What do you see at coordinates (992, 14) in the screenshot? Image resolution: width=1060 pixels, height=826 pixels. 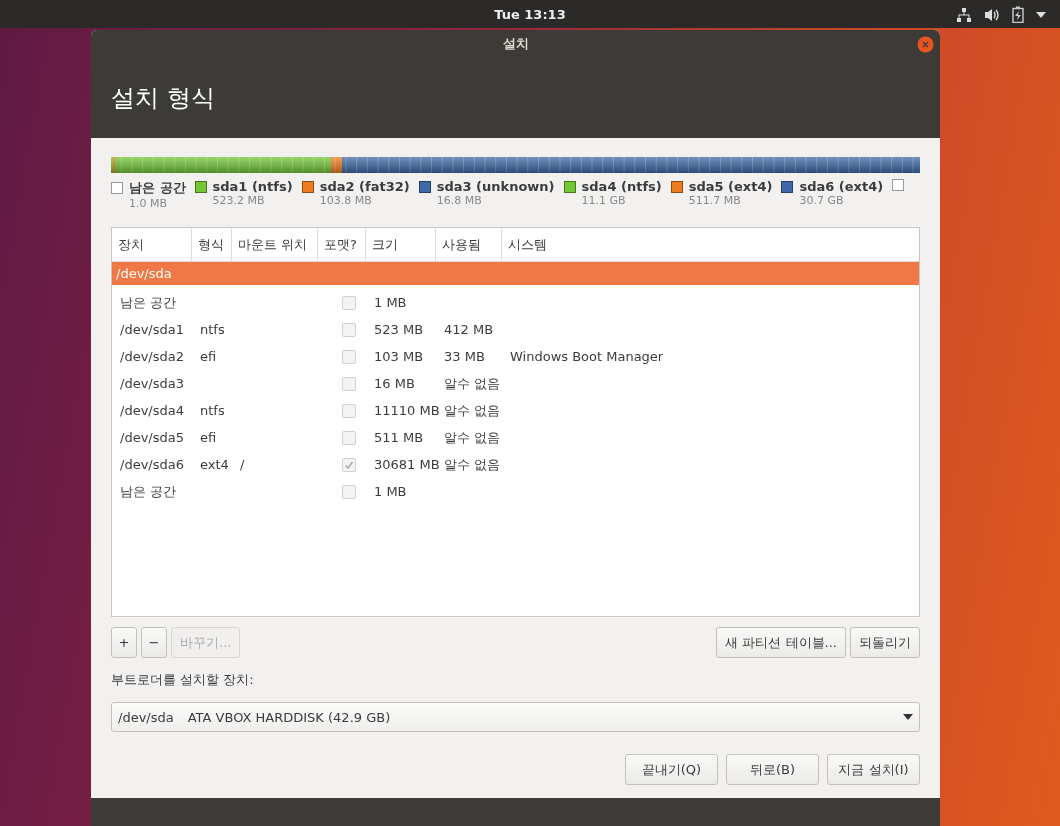 I see `volume-icon` at bounding box center [992, 14].